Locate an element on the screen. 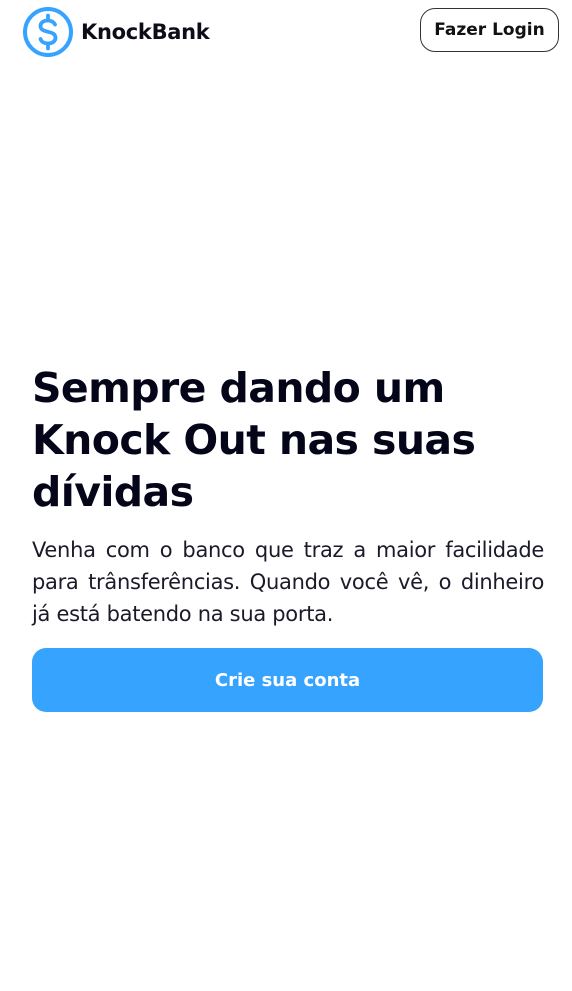  login-button: Fazer Login is located at coordinates (489, 30).